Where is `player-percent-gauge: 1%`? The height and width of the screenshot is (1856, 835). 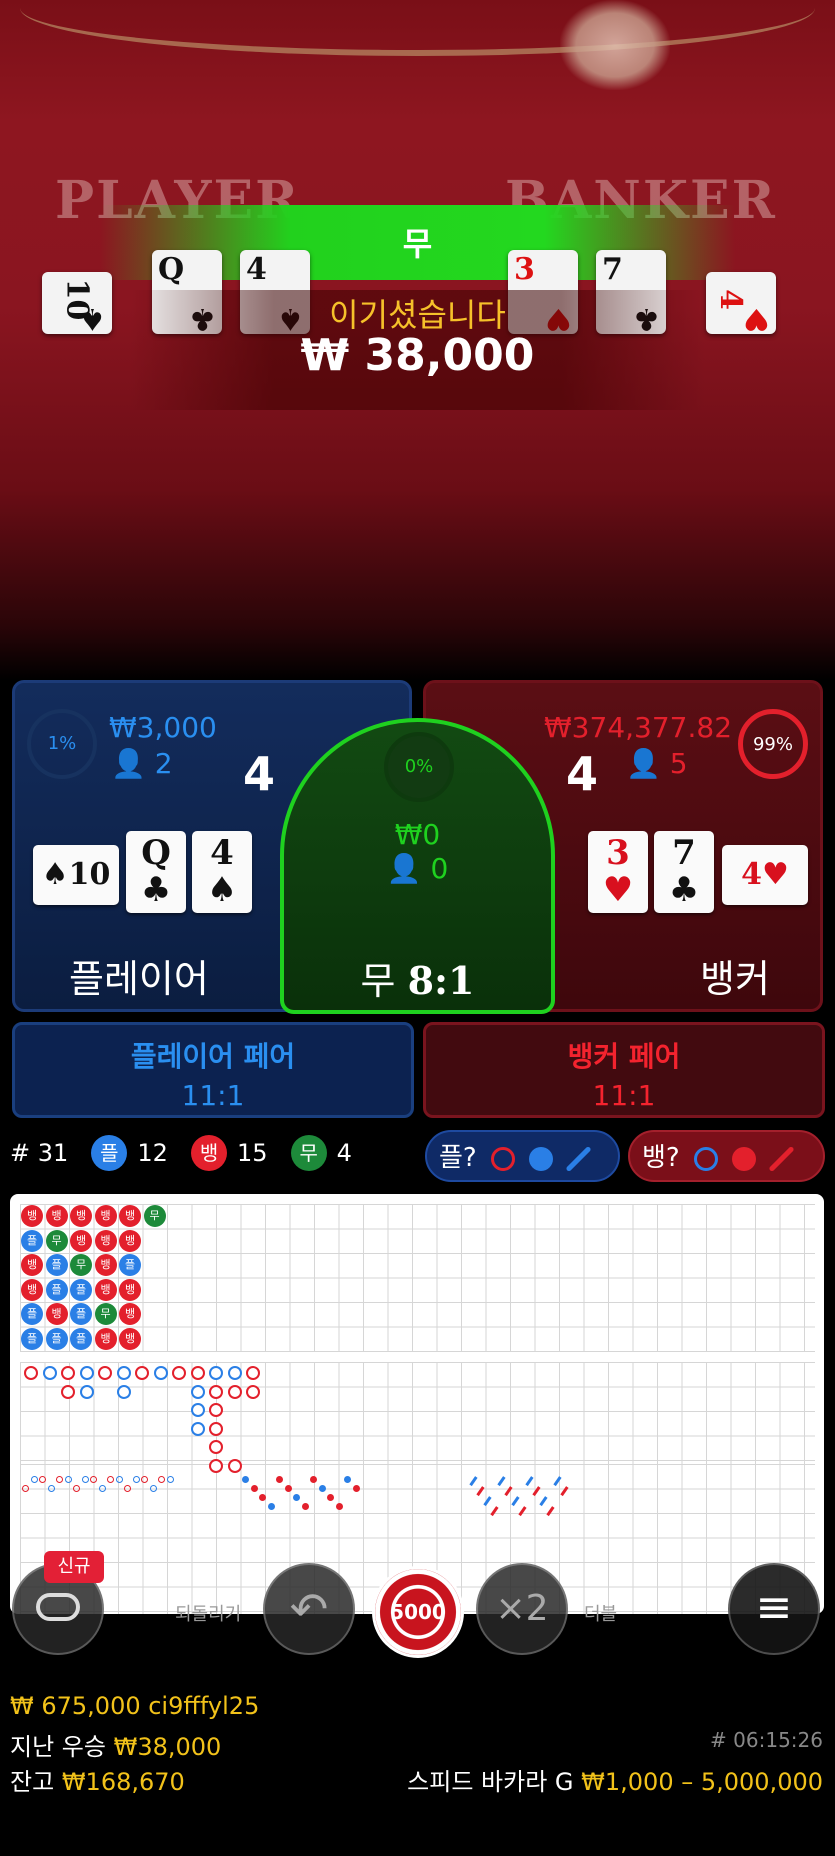 player-percent-gauge: 1% is located at coordinates (62, 744).